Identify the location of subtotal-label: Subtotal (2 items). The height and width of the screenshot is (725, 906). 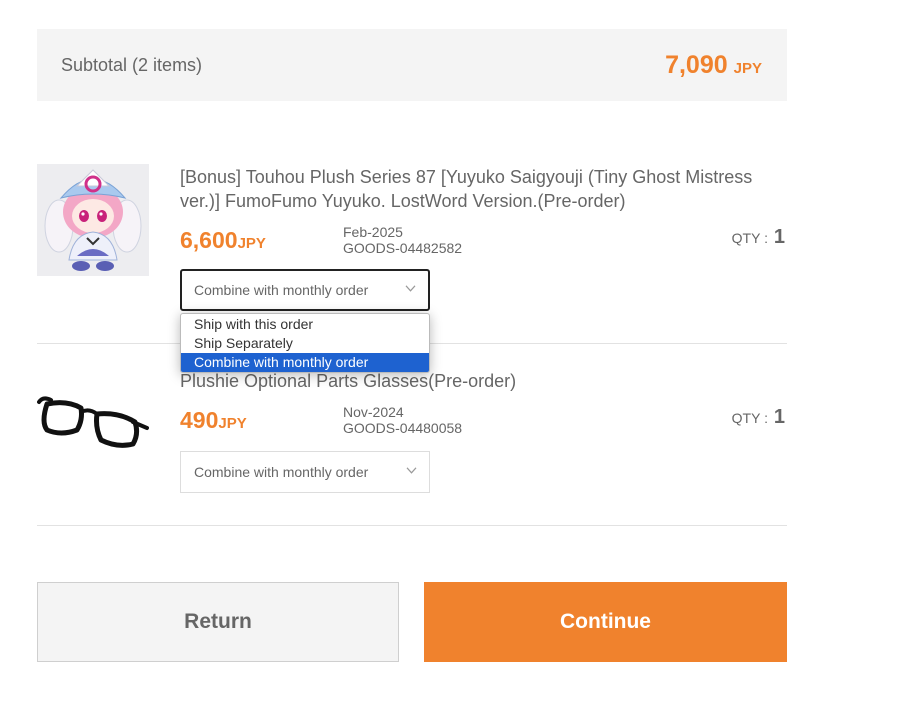
(132, 64).